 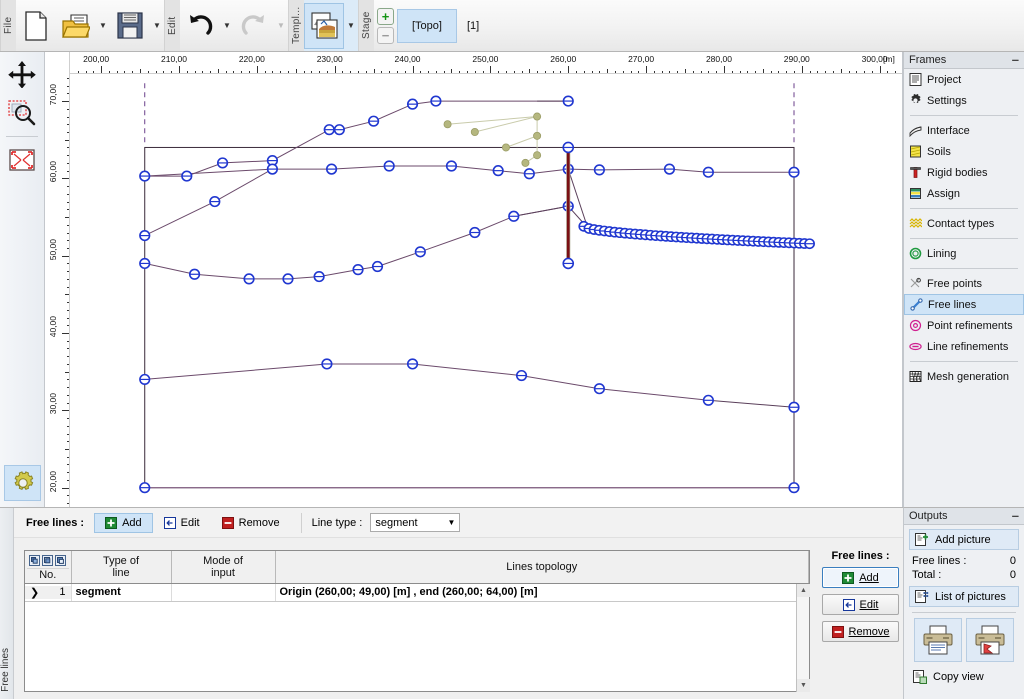 What do you see at coordinates (182, 523) in the screenshot?
I see `free-lines-edit-button: Edit` at bounding box center [182, 523].